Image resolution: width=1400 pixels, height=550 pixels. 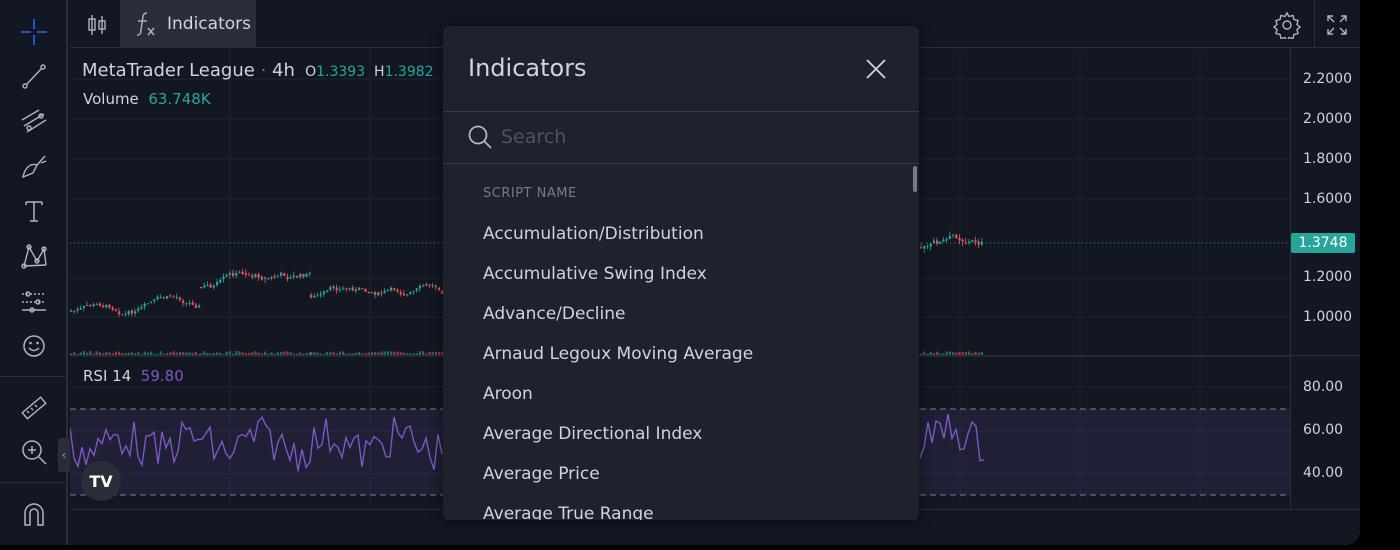 I want to click on pattern-tool, so click(x=34, y=256).